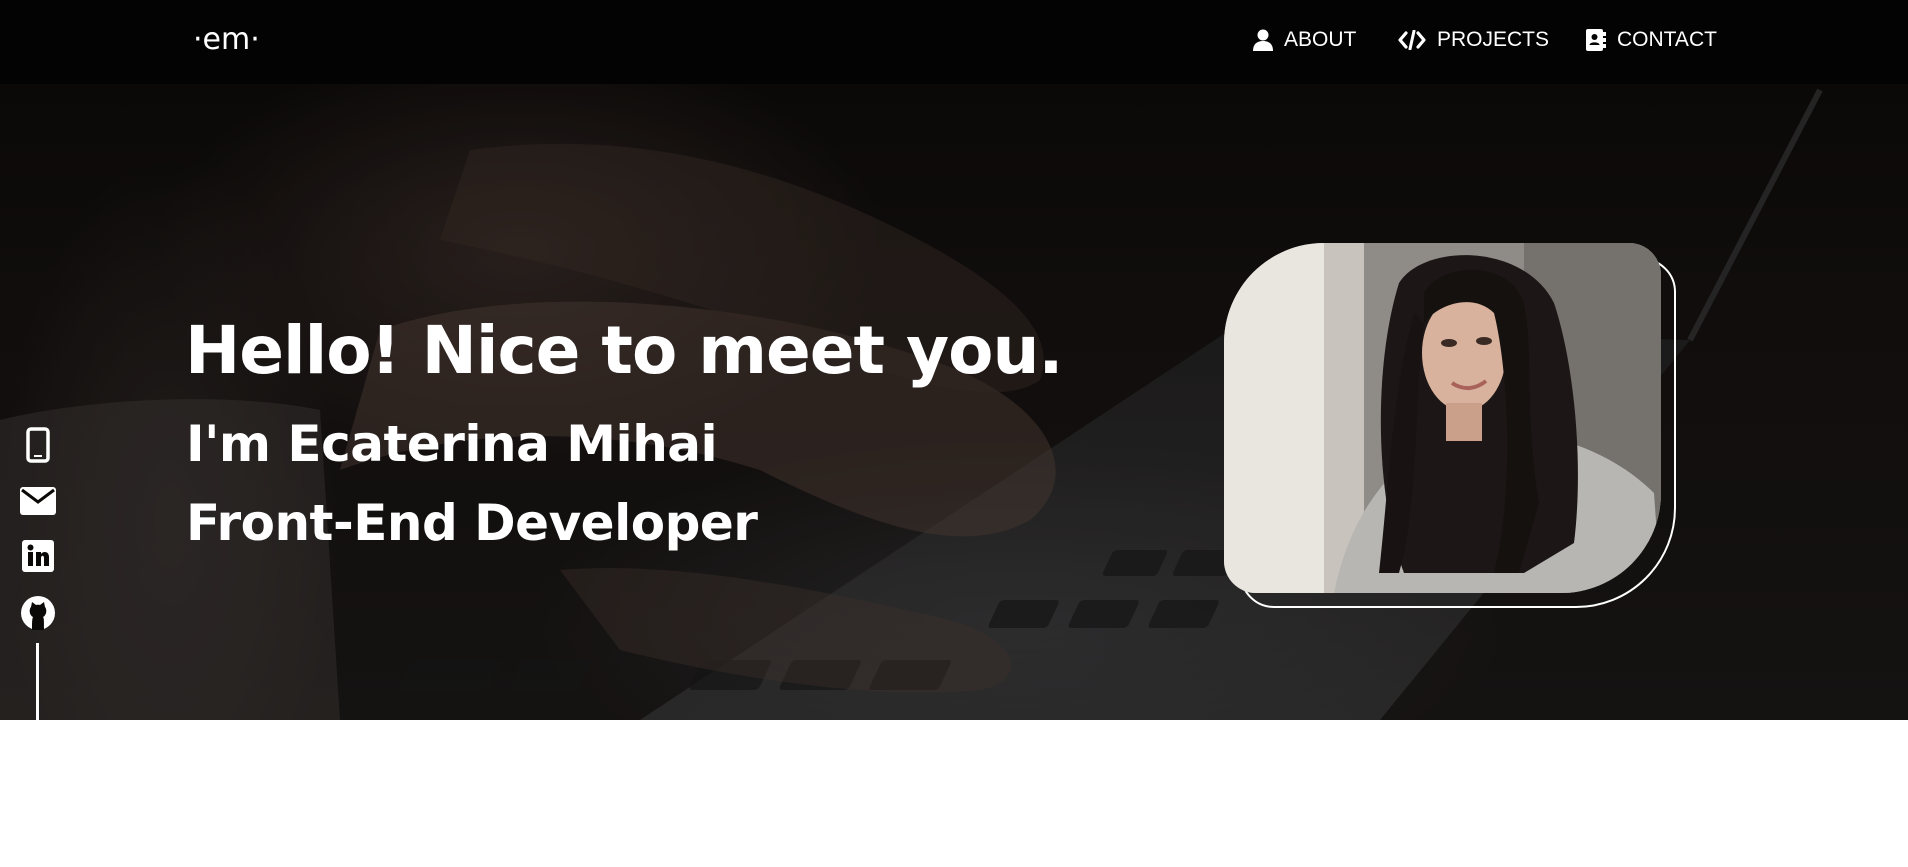 The image size is (1908, 867). I want to click on address-book-icon, so click(1596, 40).